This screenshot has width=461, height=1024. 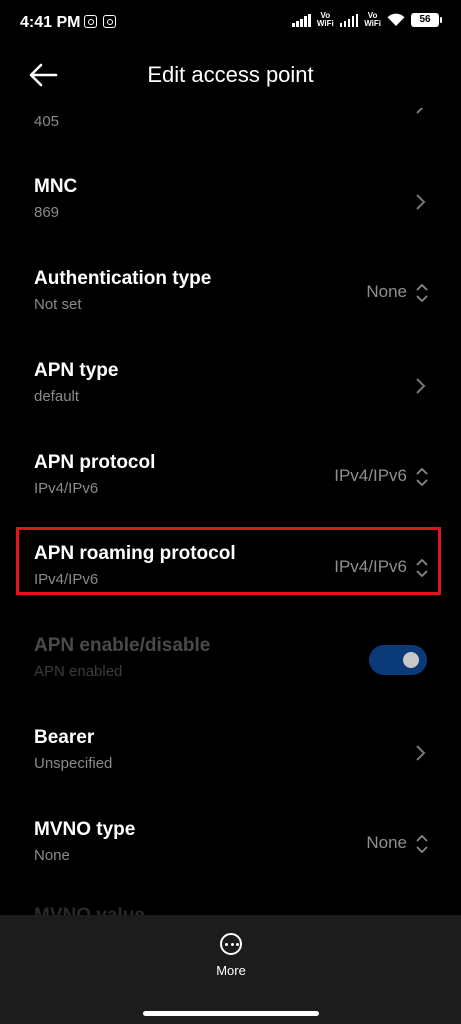 I want to click on header: Edit access point, so click(x=230, y=76).